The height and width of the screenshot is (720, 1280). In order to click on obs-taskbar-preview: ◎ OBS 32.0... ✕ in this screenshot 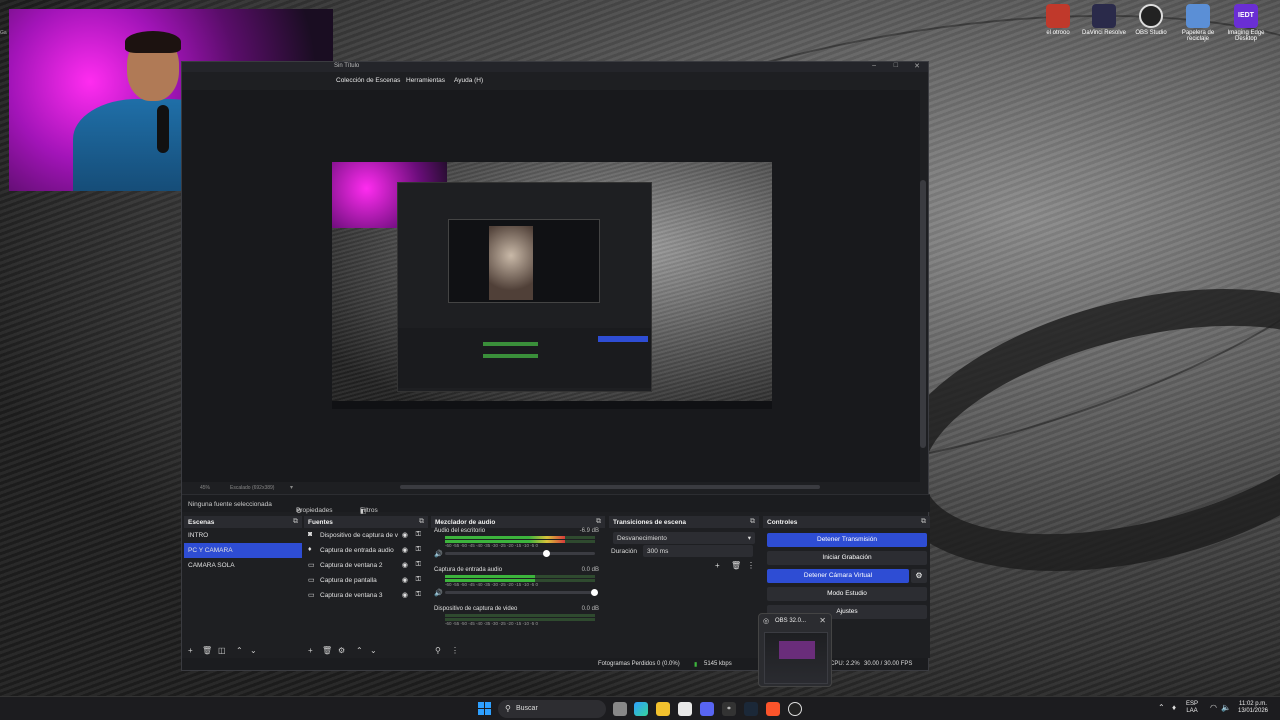, I will do `click(795, 650)`.